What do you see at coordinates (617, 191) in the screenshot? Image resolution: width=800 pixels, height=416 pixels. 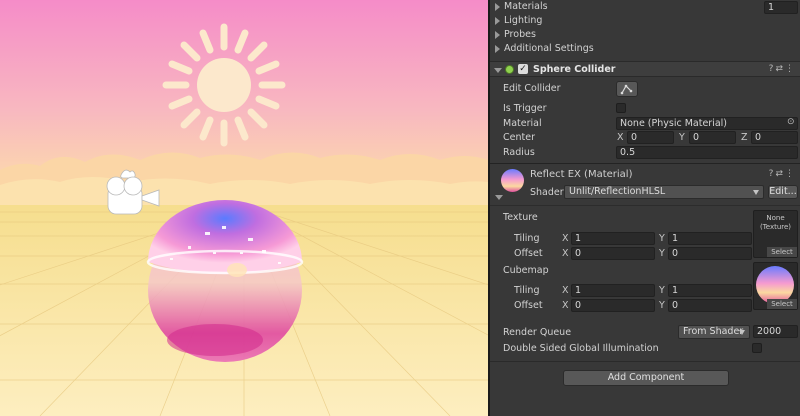 I see `shader-value: Unlit/ReflectionHLSL` at bounding box center [617, 191].